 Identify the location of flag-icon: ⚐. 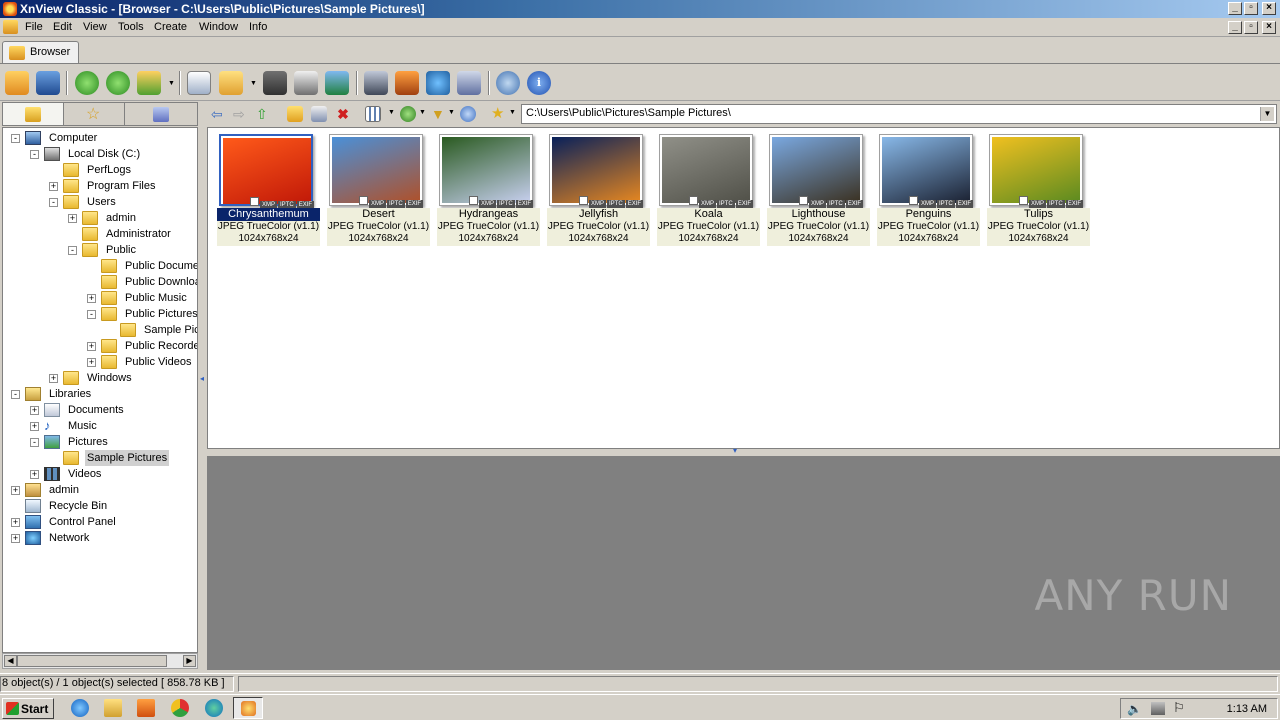
(1179, 708).